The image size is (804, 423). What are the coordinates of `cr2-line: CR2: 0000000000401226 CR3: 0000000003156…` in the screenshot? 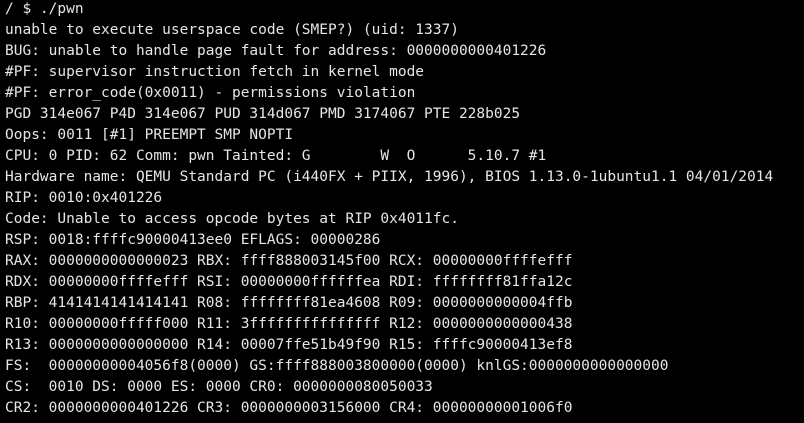 It's located at (289, 408).